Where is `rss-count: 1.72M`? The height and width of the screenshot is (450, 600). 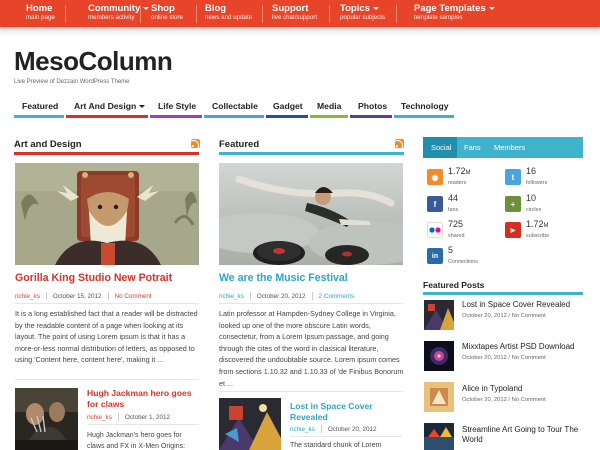
rss-count: 1.72M is located at coordinates (459, 171).